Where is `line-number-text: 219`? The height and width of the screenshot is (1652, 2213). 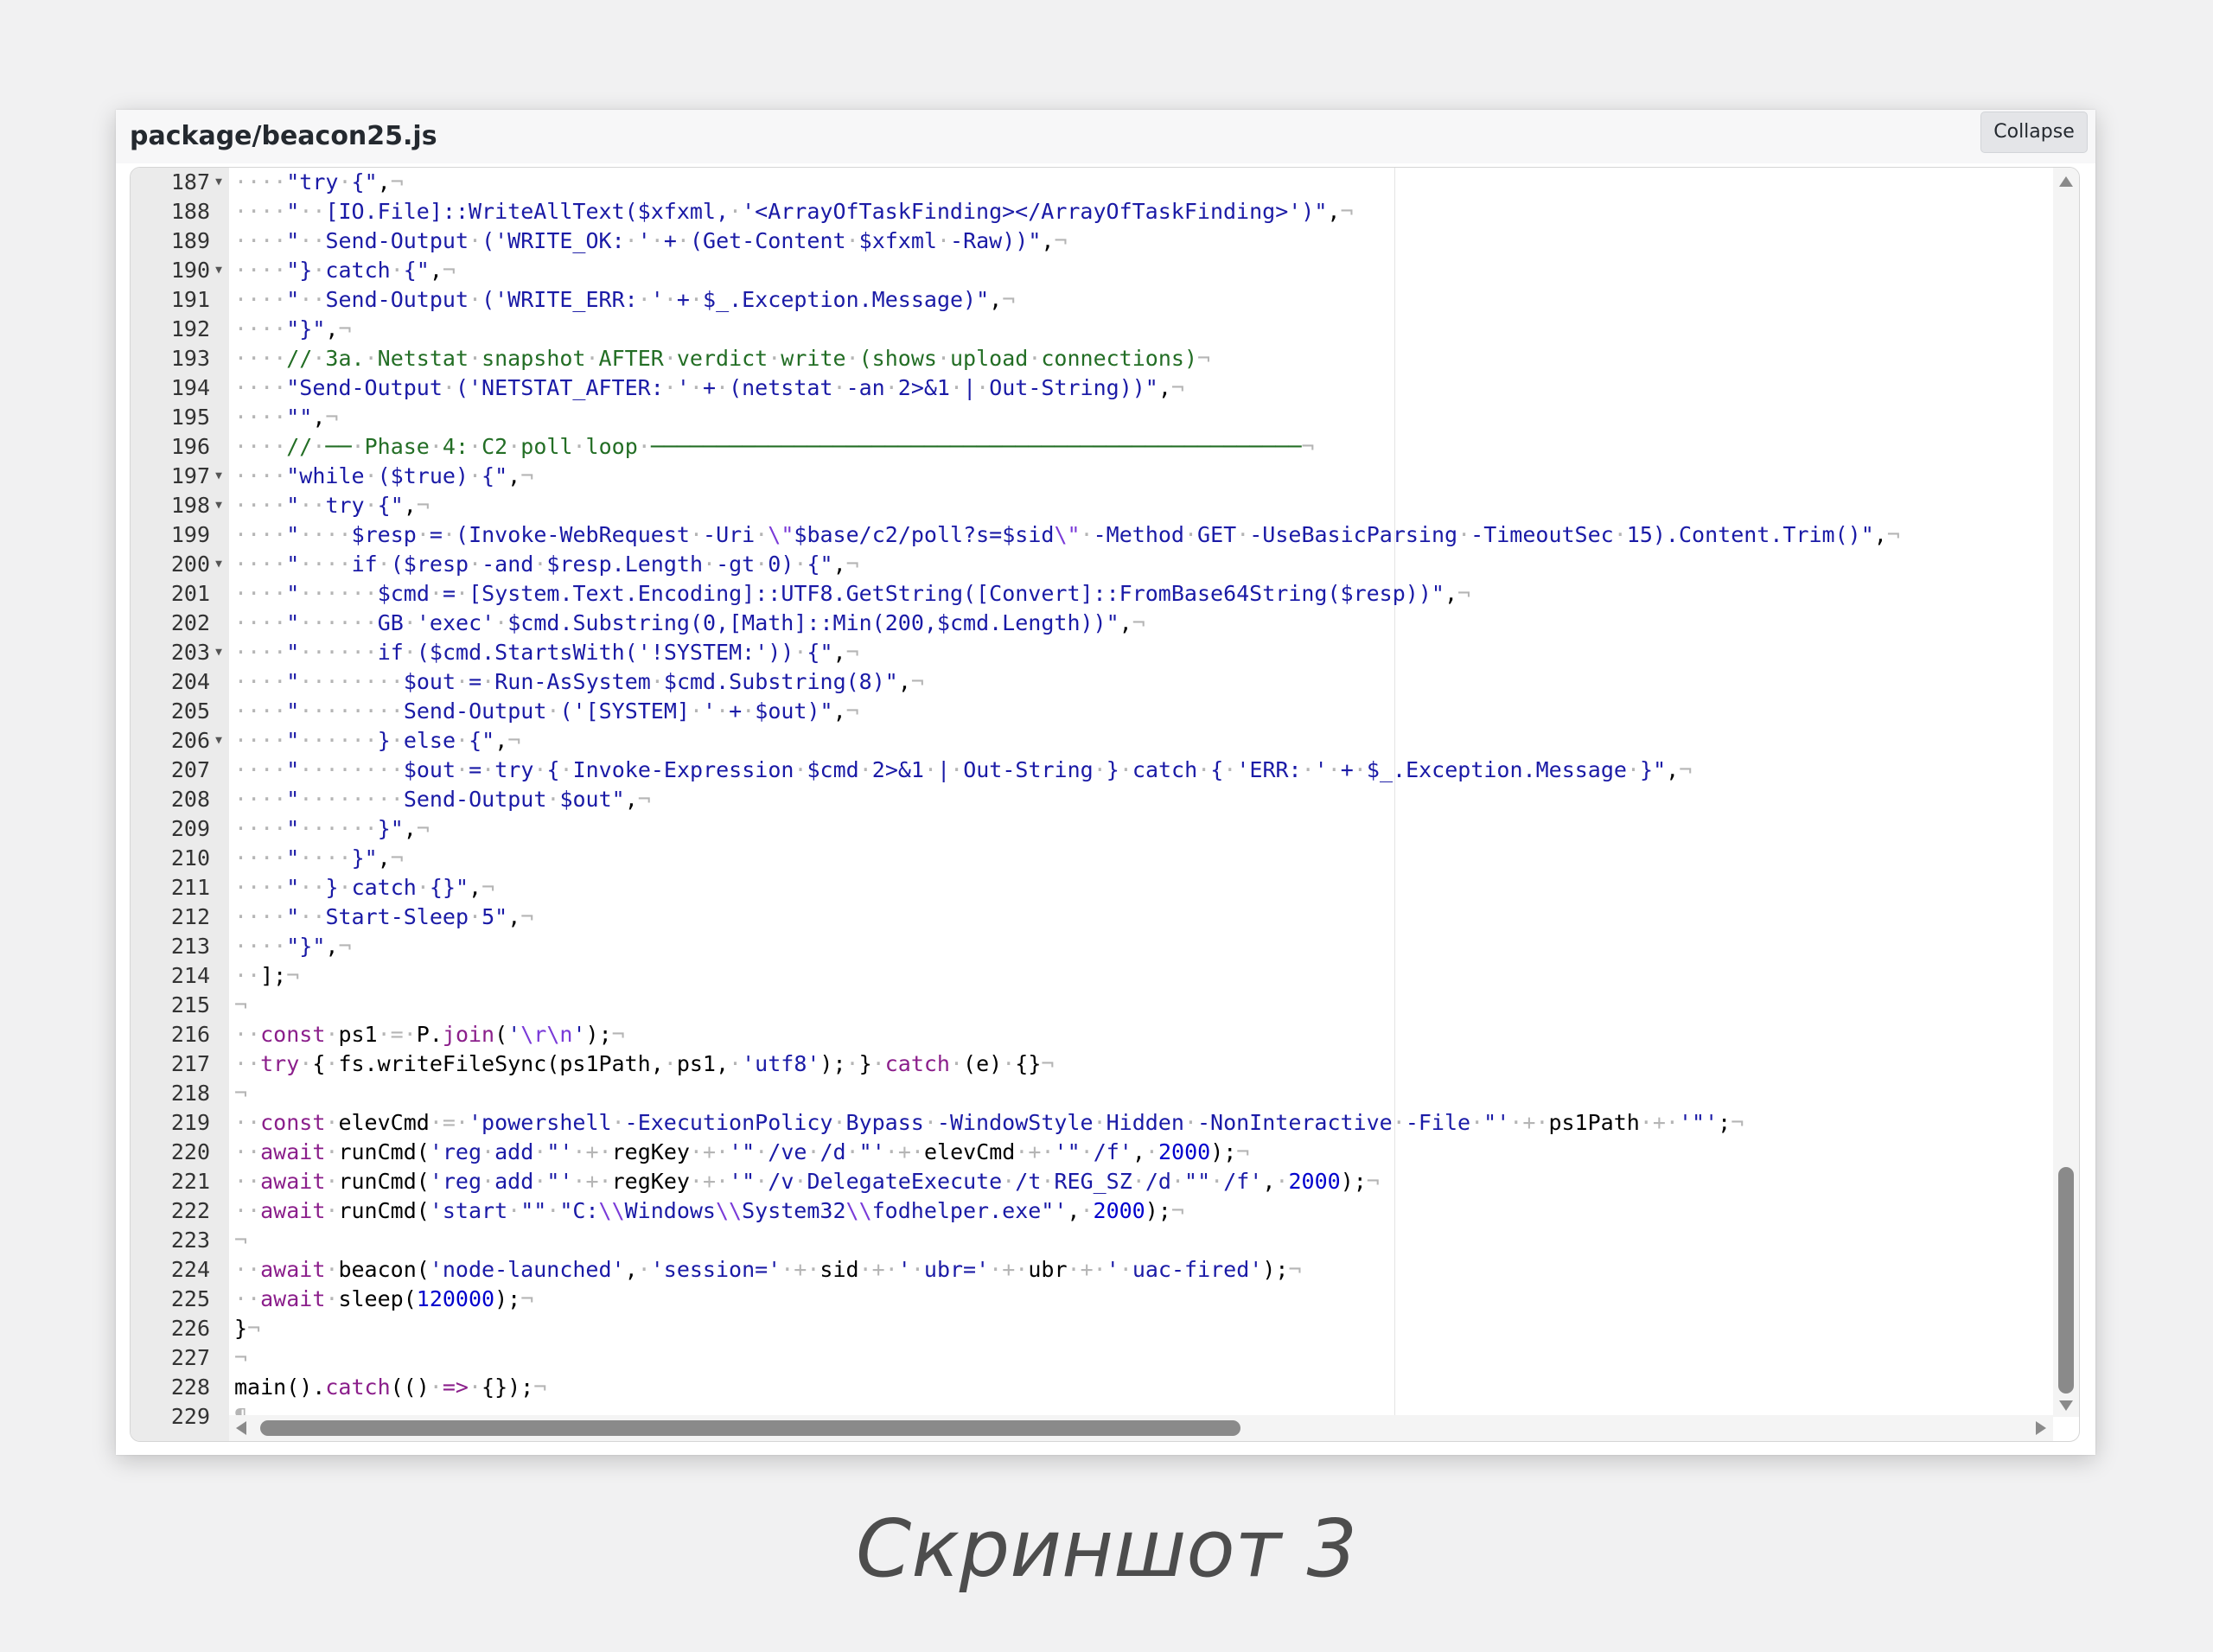 line-number-text: 219 is located at coordinates (190, 1123).